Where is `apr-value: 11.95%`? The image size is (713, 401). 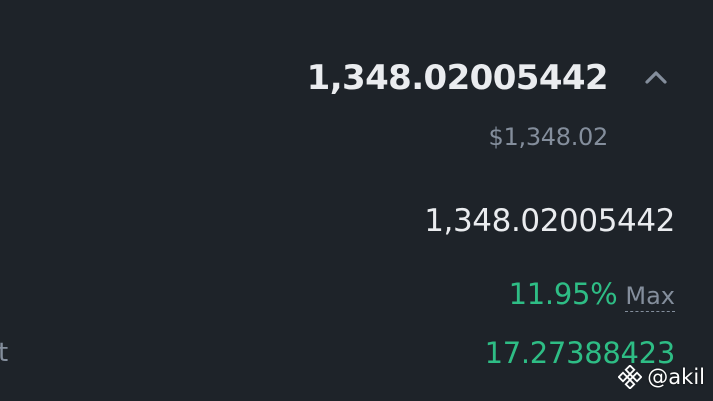
apr-value: 11.95% is located at coordinates (563, 294).